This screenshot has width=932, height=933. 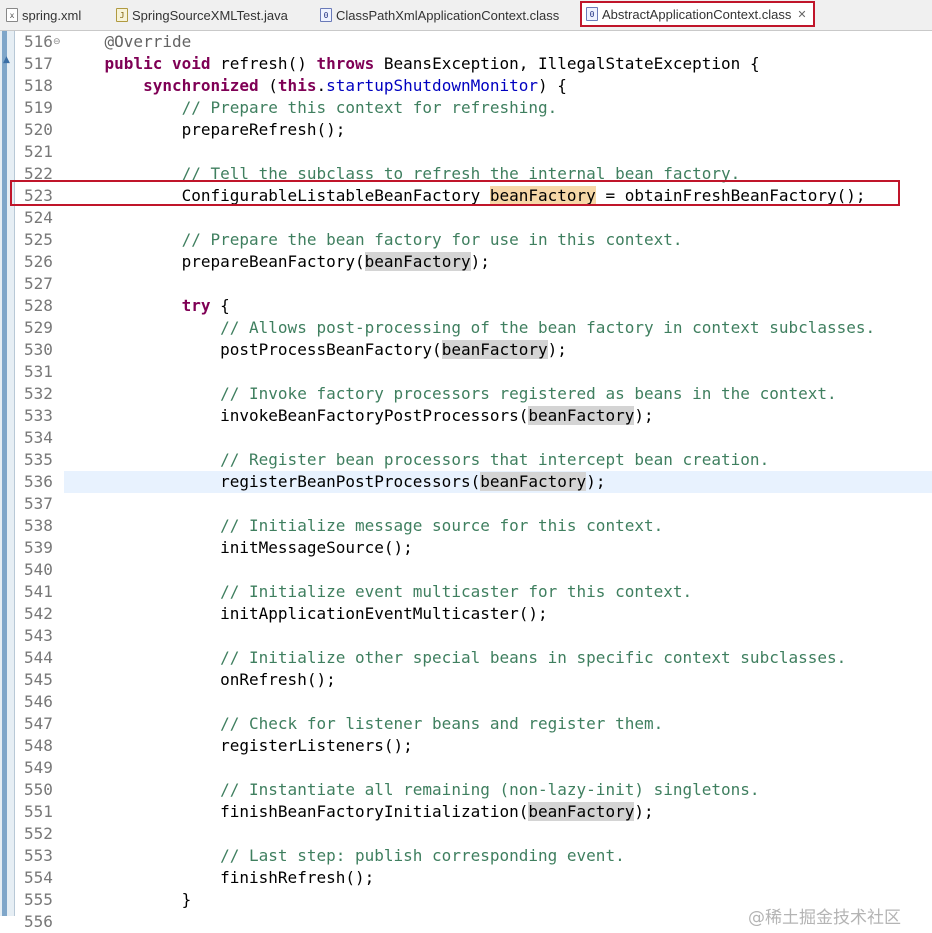 I want to click on line-number: 541, so click(x=38, y=591).